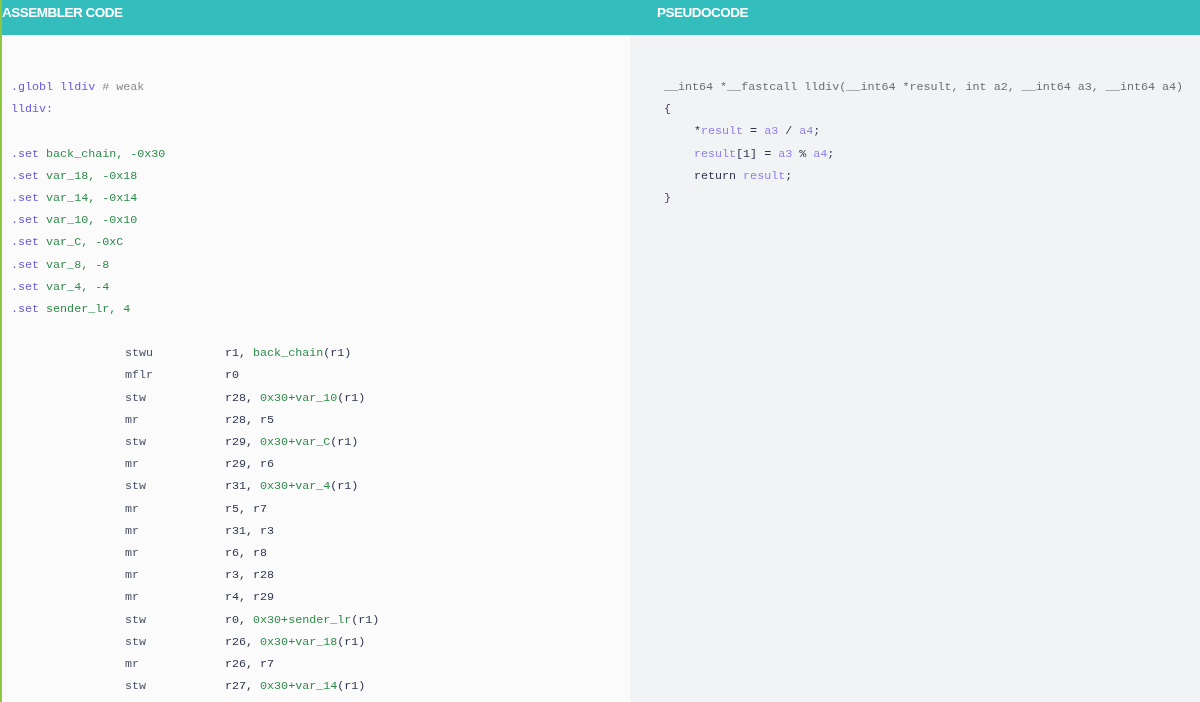 The image size is (1200, 702). What do you see at coordinates (295, 687) in the screenshot?
I see `operands: r27, 0x30+var_14(r1)` at bounding box center [295, 687].